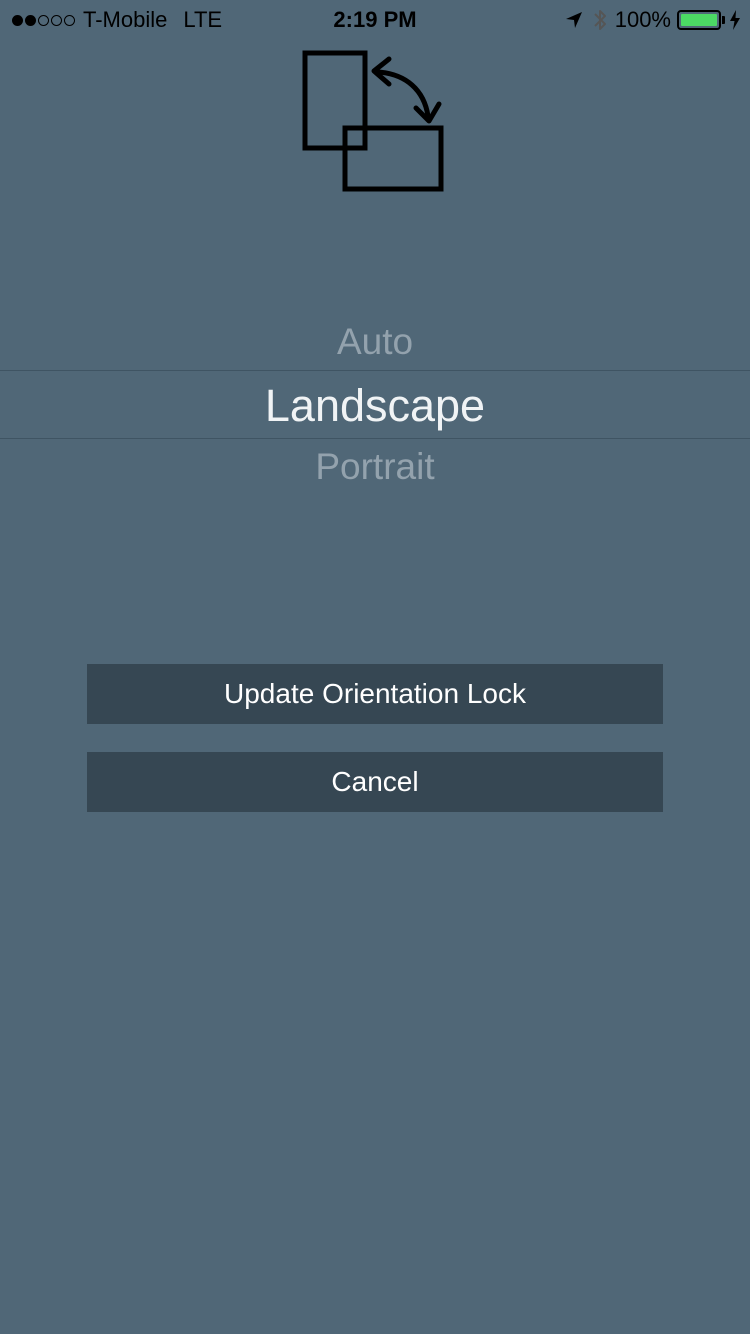  I want to click on battery-fill, so click(699, 20).